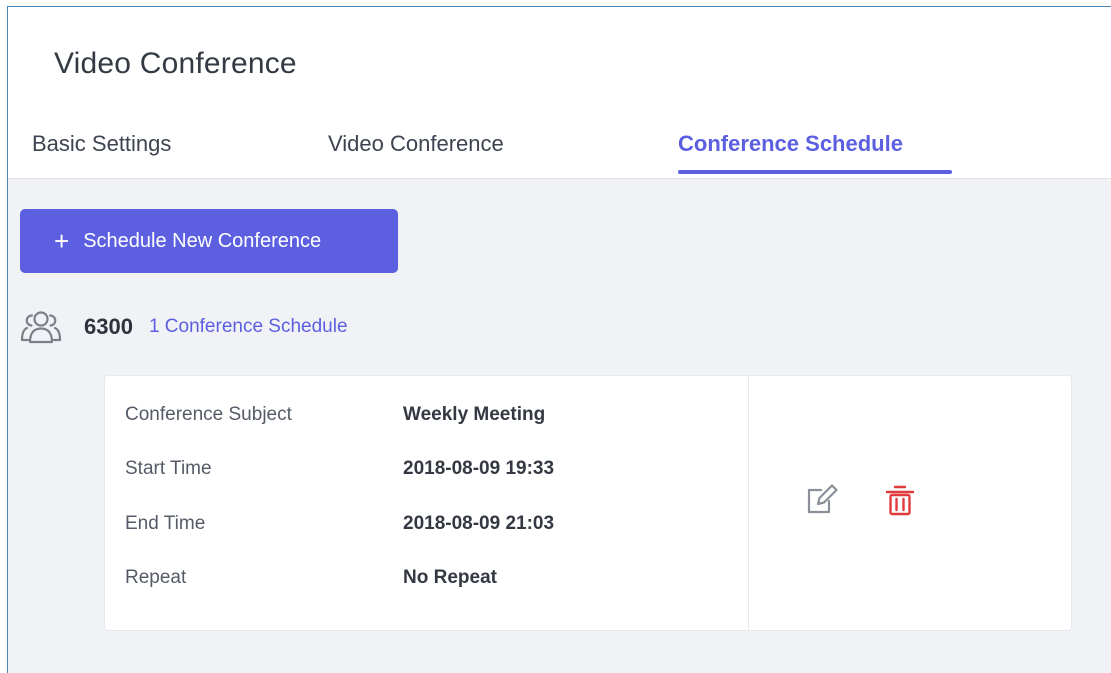 This screenshot has height=673, width=1111. What do you see at coordinates (748, 503) in the screenshot?
I see `card-divider` at bounding box center [748, 503].